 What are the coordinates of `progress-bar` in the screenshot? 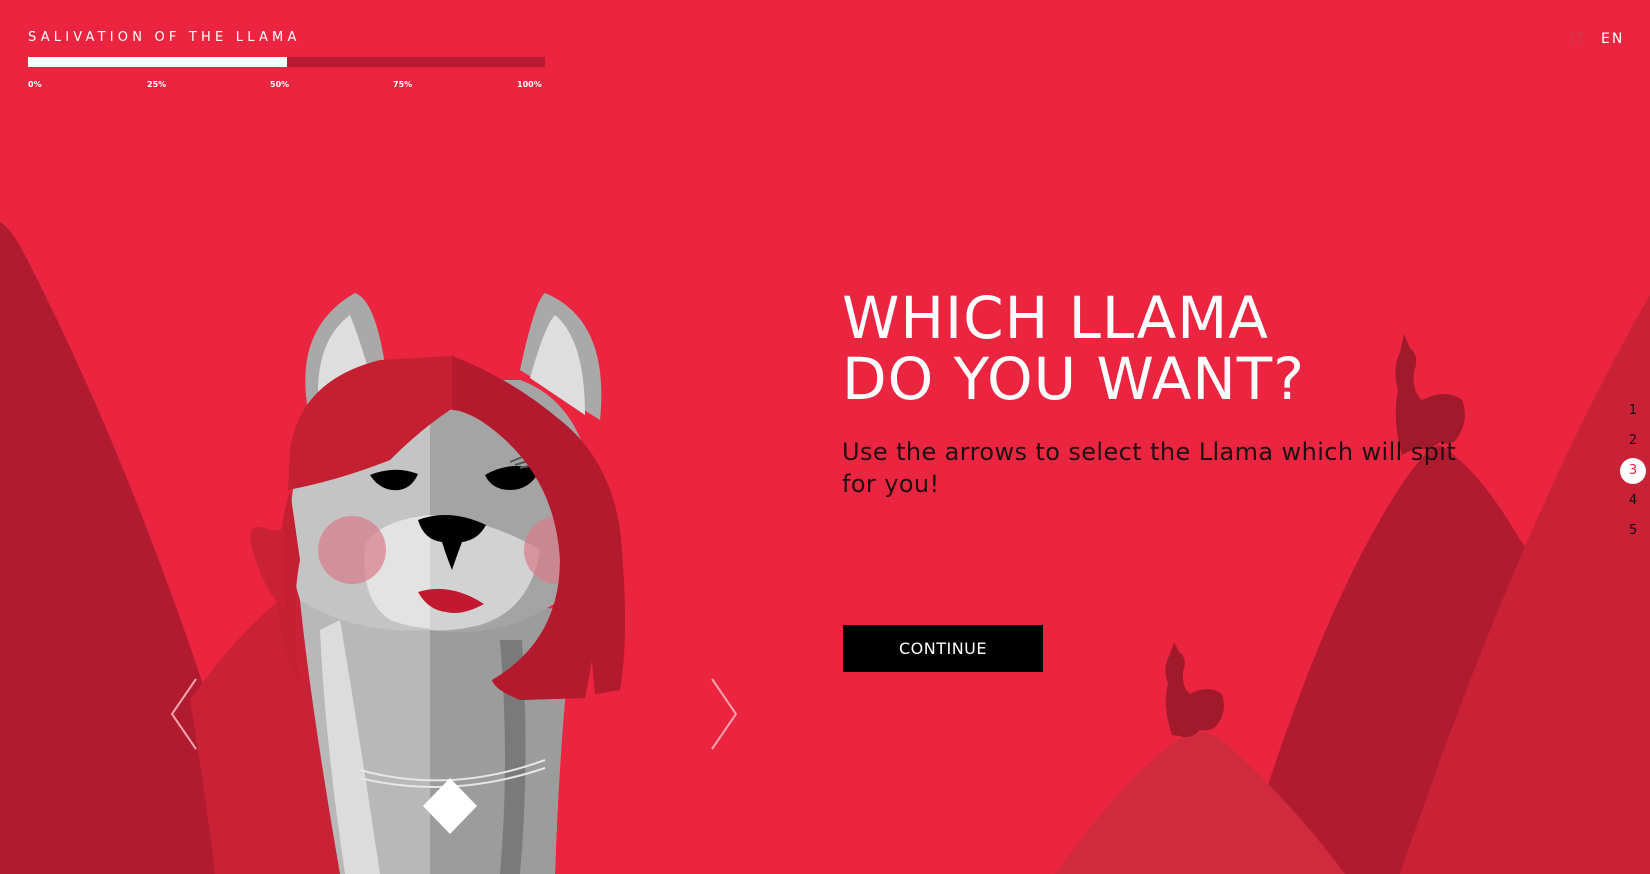 It's located at (286, 62).